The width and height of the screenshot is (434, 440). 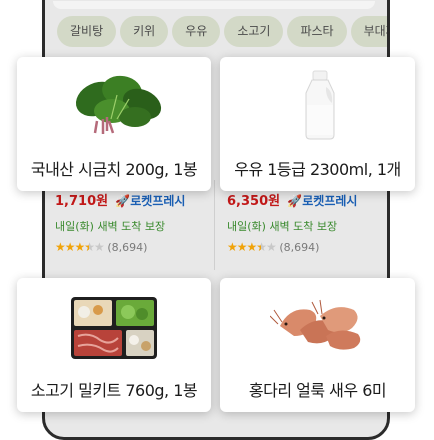 I want to click on search-bar-bottom, so click(x=214, y=5).